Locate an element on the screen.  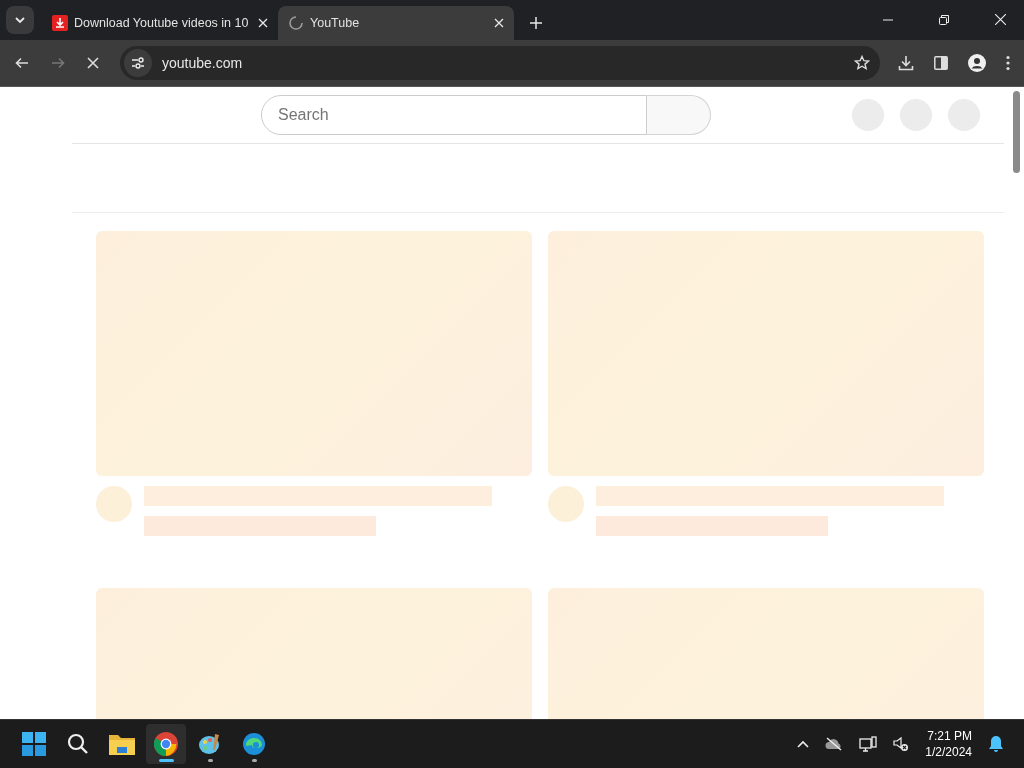
site-settings-icon is located at coordinates (138, 63).